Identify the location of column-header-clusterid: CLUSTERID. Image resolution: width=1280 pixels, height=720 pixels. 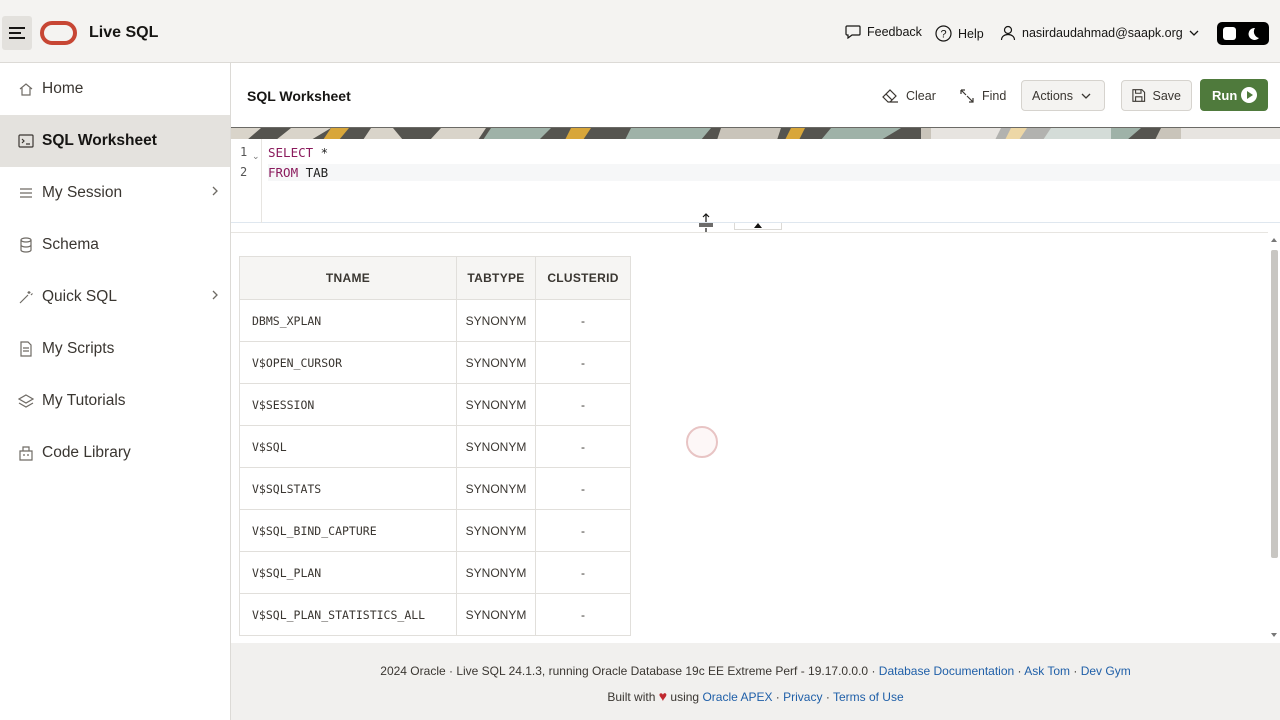
(583, 278).